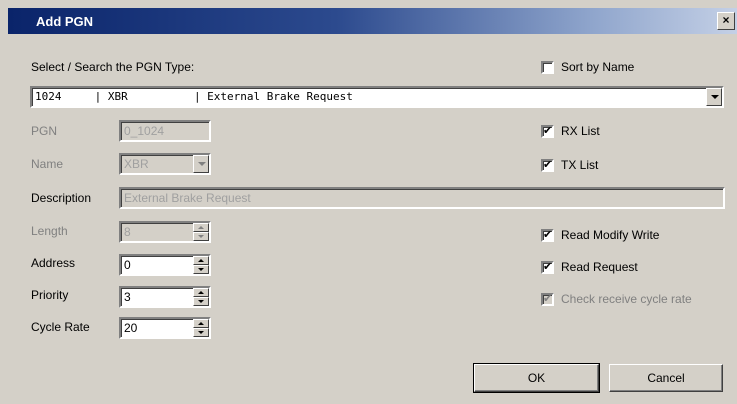  I want to click on ok-button: OK, so click(536, 378).